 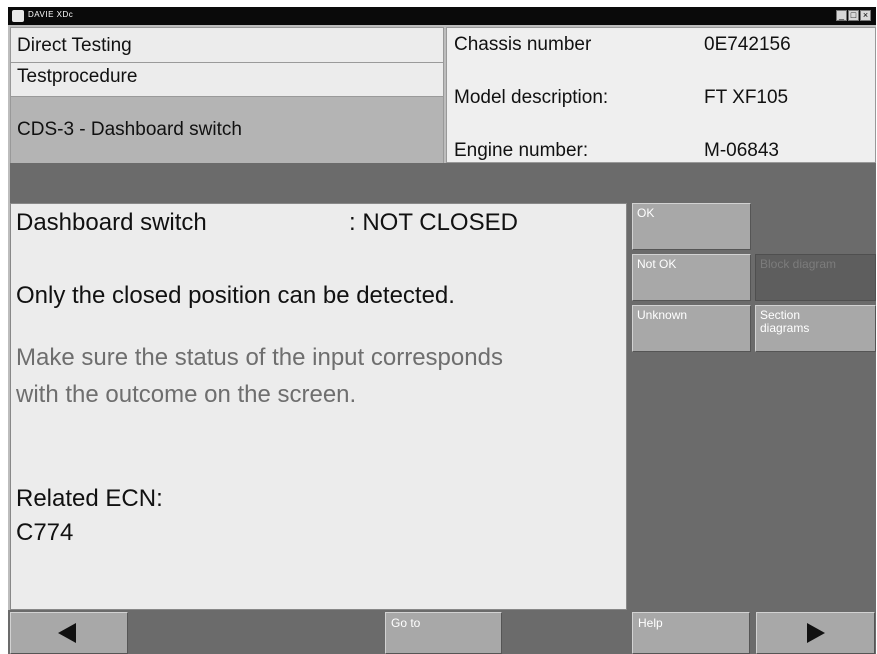 I want to click on not-ok-button: Not OK, so click(x=691, y=277).